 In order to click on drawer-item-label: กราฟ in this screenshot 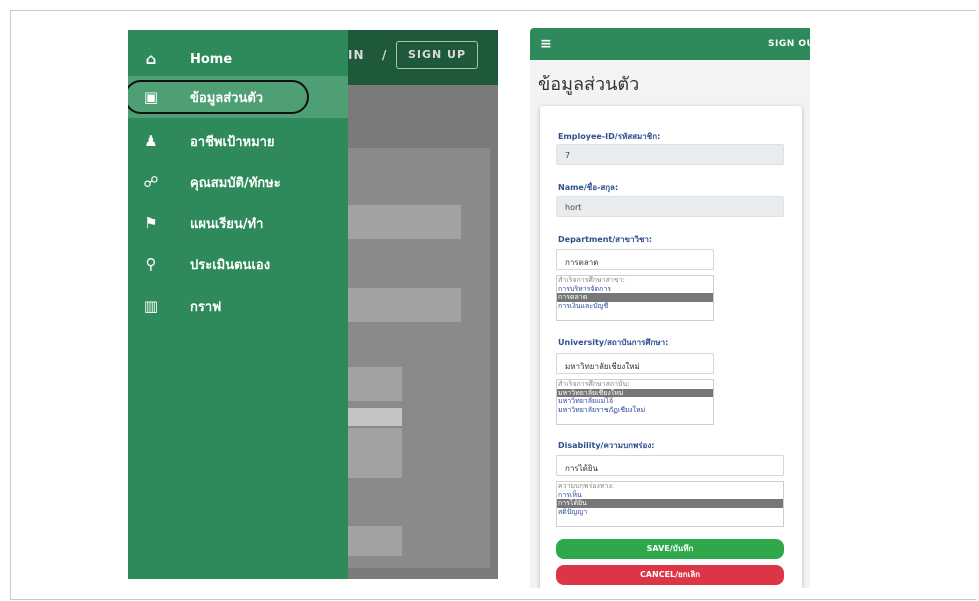, I will do `click(206, 307)`.